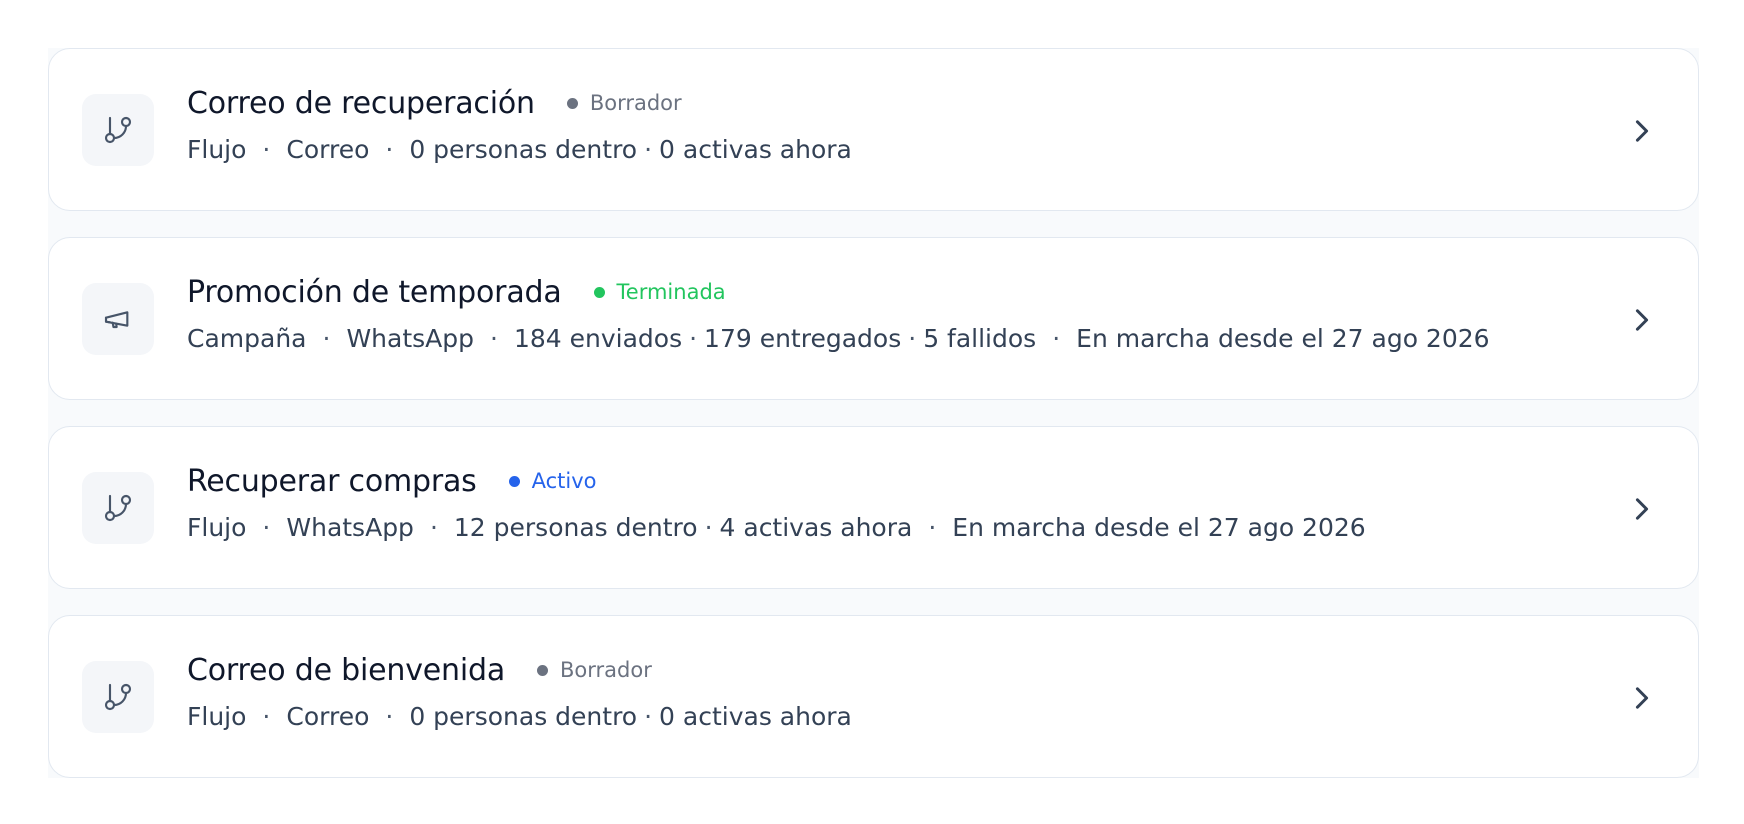 The height and width of the screenshot is (824, 1744). I want to click on item-title-row: Correo de bienvenida Borrador, so click(882, 670).